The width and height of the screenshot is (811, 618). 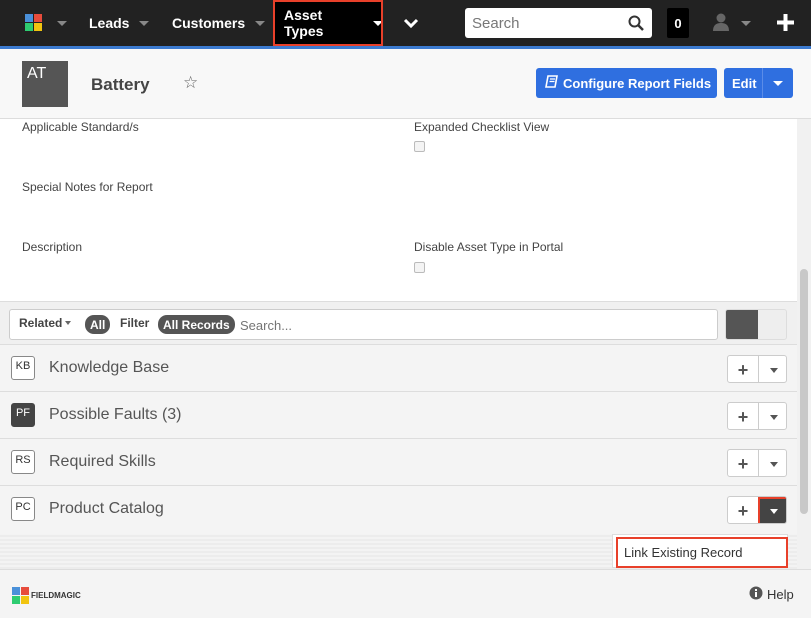 What do you see at coordinates (742, 324) in the screenshot?
I see `view-toggle-active` at bounding box center [742, 324].